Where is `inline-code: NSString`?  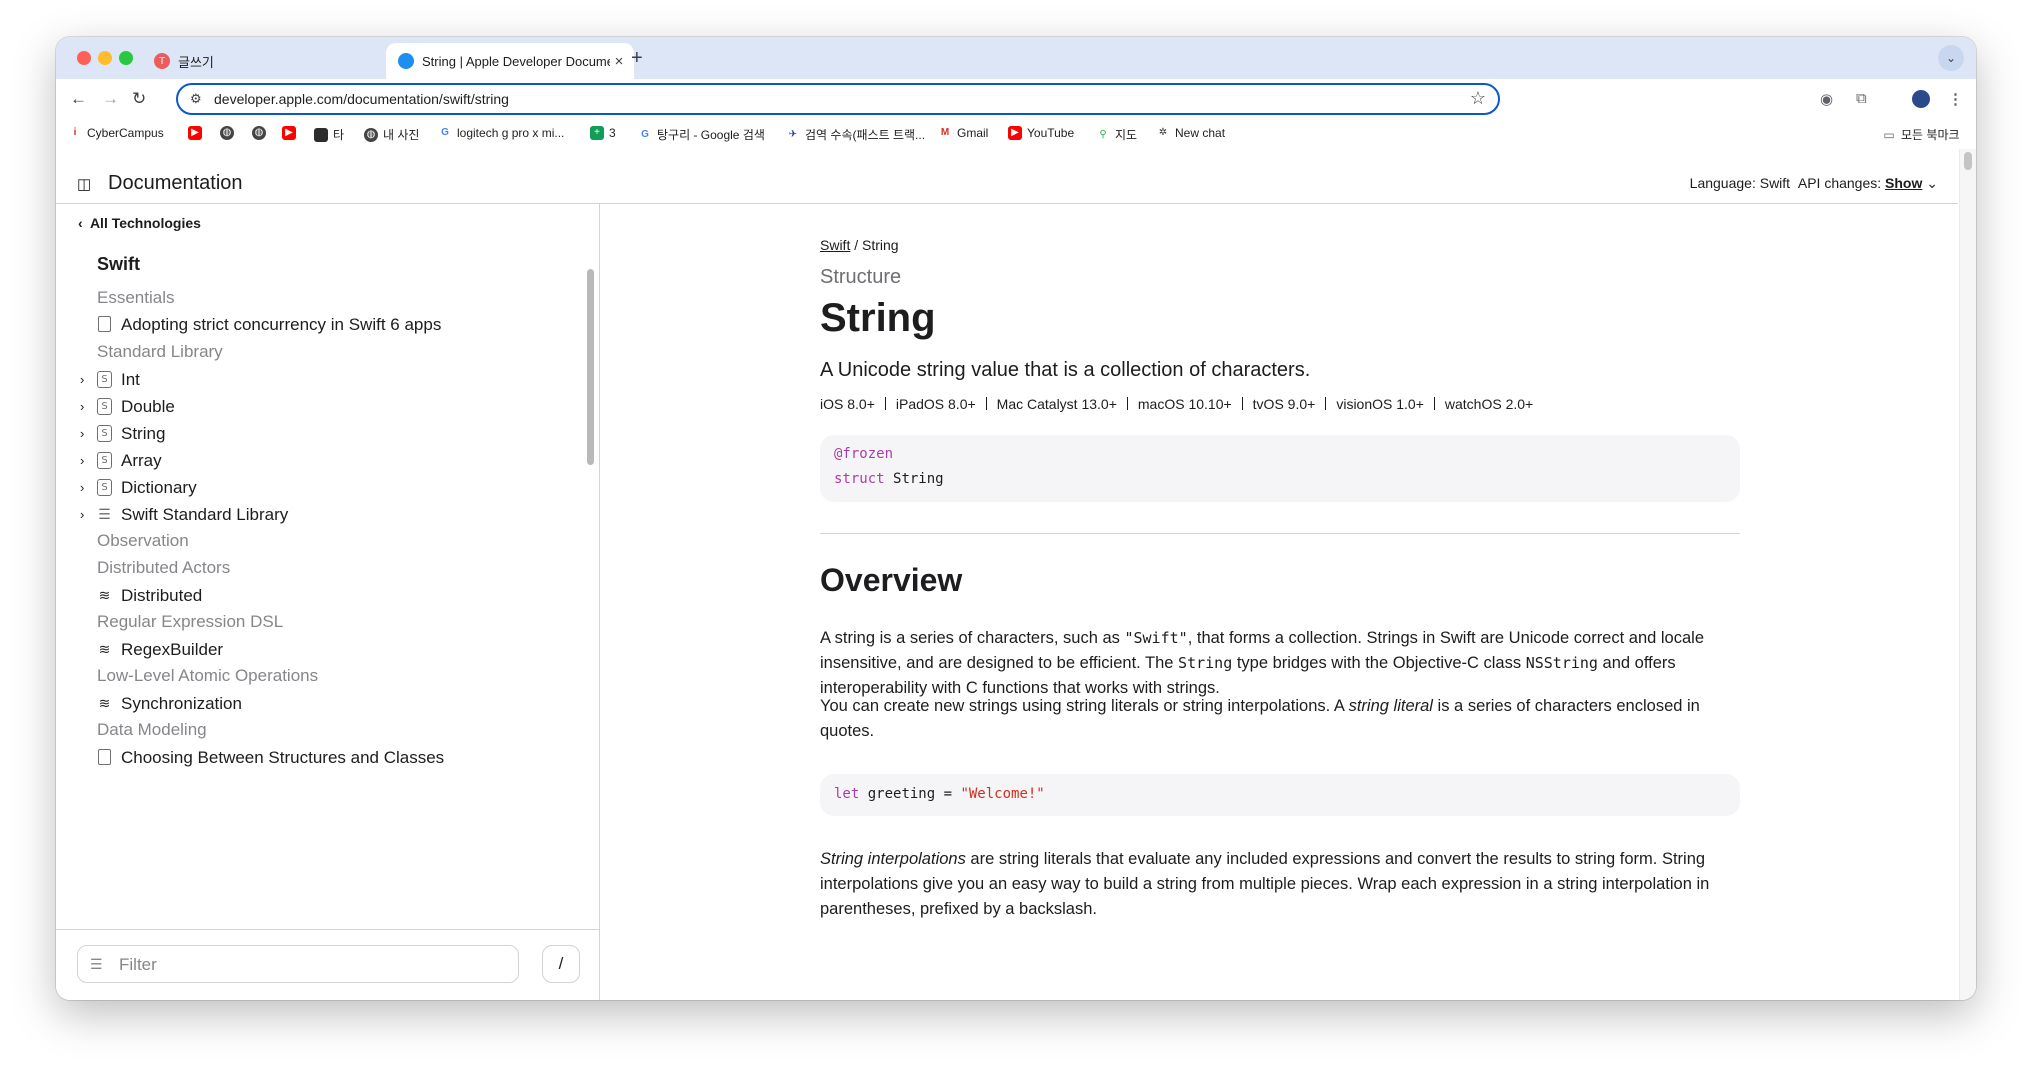
inline-code: NSString is located at coordinates (1562, 663).